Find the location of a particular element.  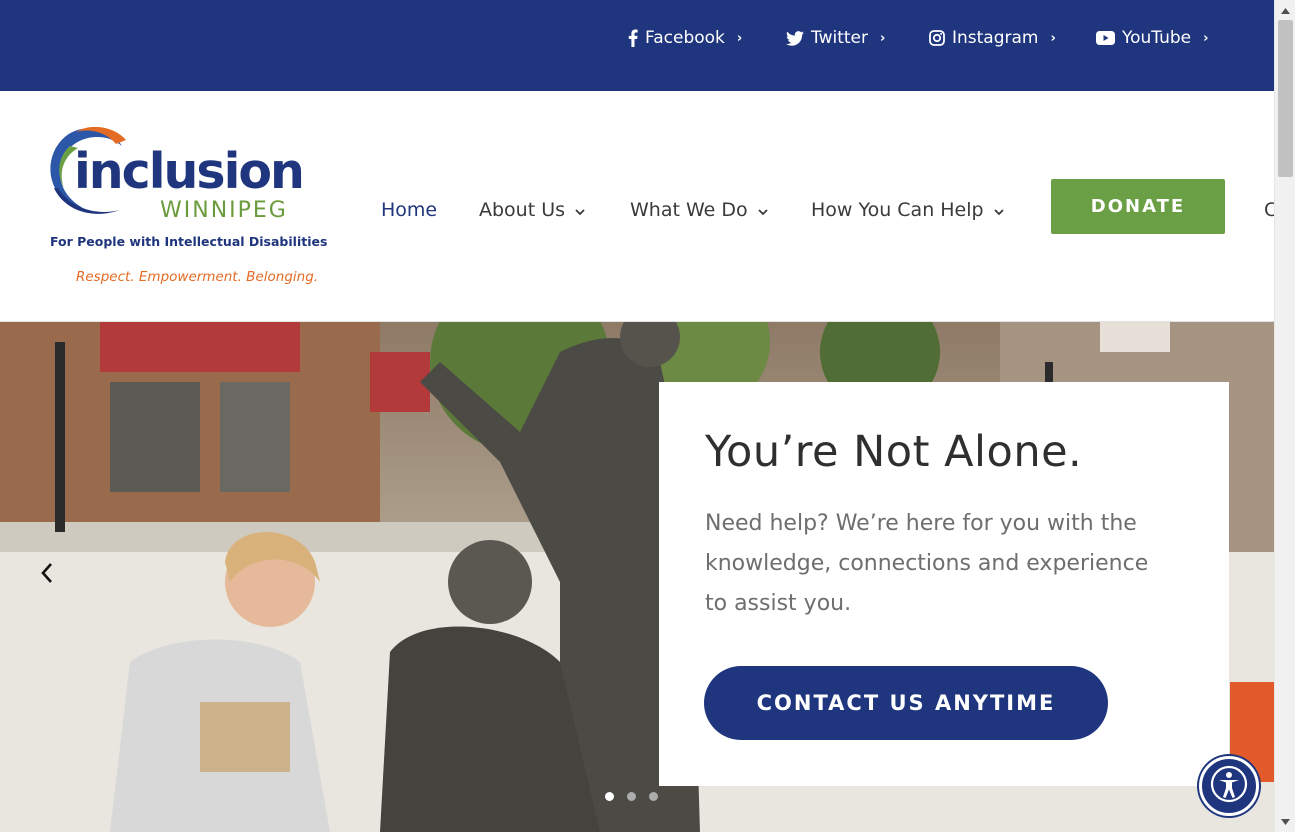

twitter-link: Twitter › is located at coordinates (835, 38).